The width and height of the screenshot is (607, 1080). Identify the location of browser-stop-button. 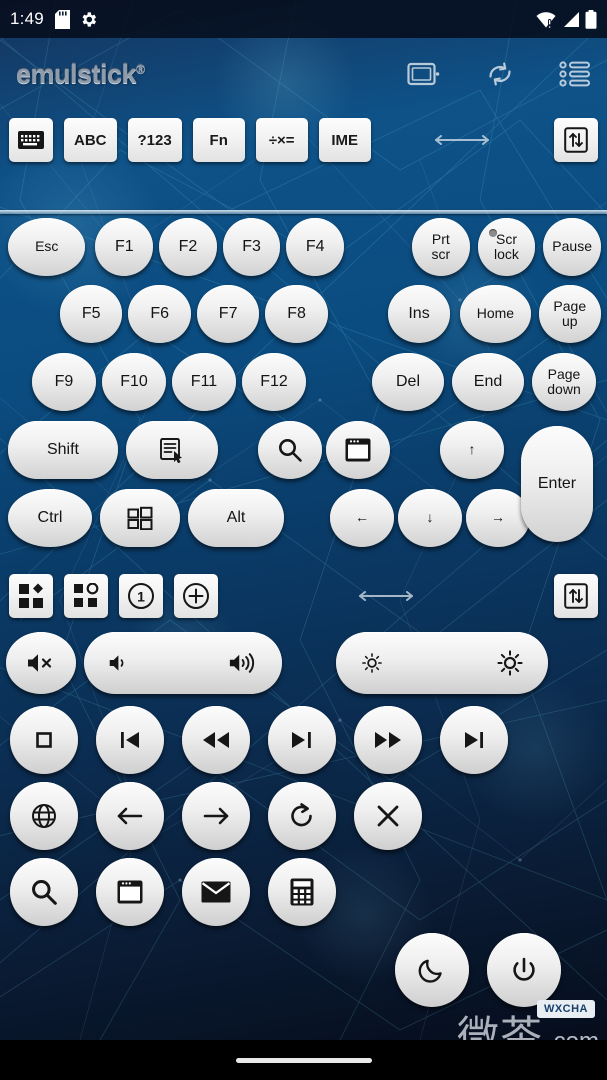
(388, 816).